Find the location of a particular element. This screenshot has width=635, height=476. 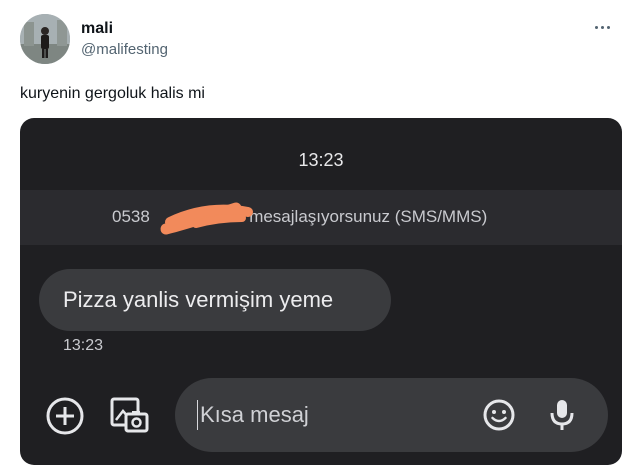

conversation-time: 13:23 is located at coordinates (321, 160).